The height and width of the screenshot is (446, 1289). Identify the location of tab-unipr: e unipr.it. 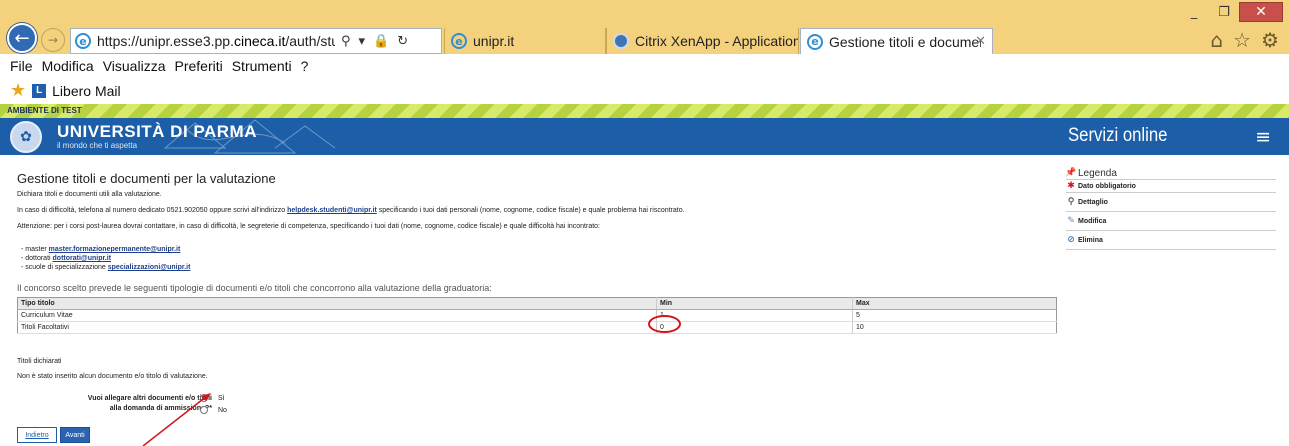
(525, 41).